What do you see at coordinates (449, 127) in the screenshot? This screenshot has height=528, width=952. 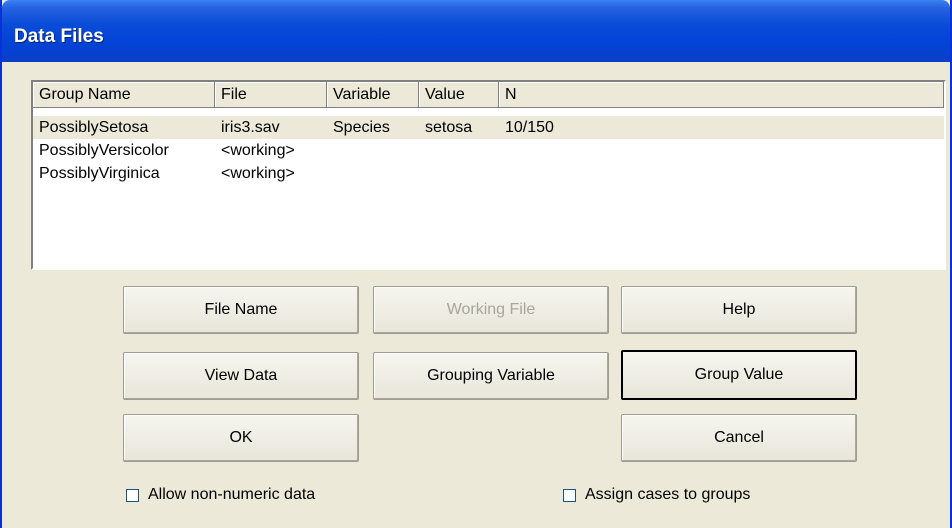 I see `cell-value: setosa` at bounding box center [449, 127].